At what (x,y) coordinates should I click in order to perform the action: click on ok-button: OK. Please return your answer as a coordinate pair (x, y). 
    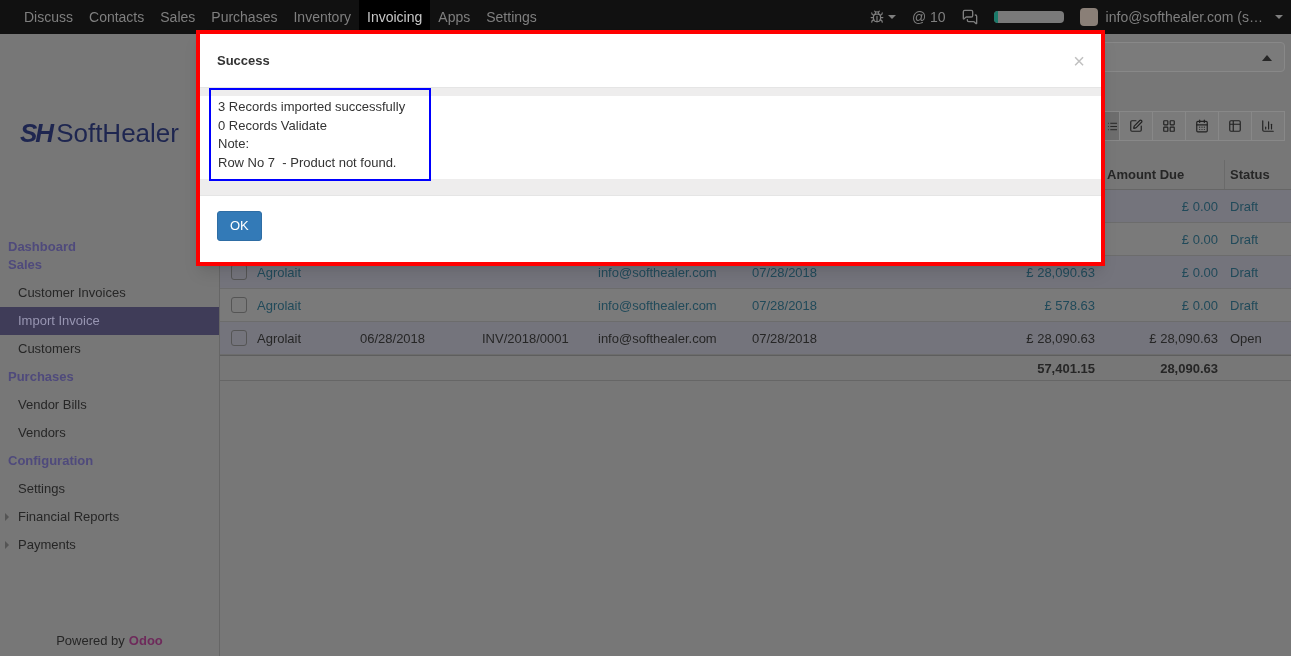
    Looking at the image, I should click on (239, 226).